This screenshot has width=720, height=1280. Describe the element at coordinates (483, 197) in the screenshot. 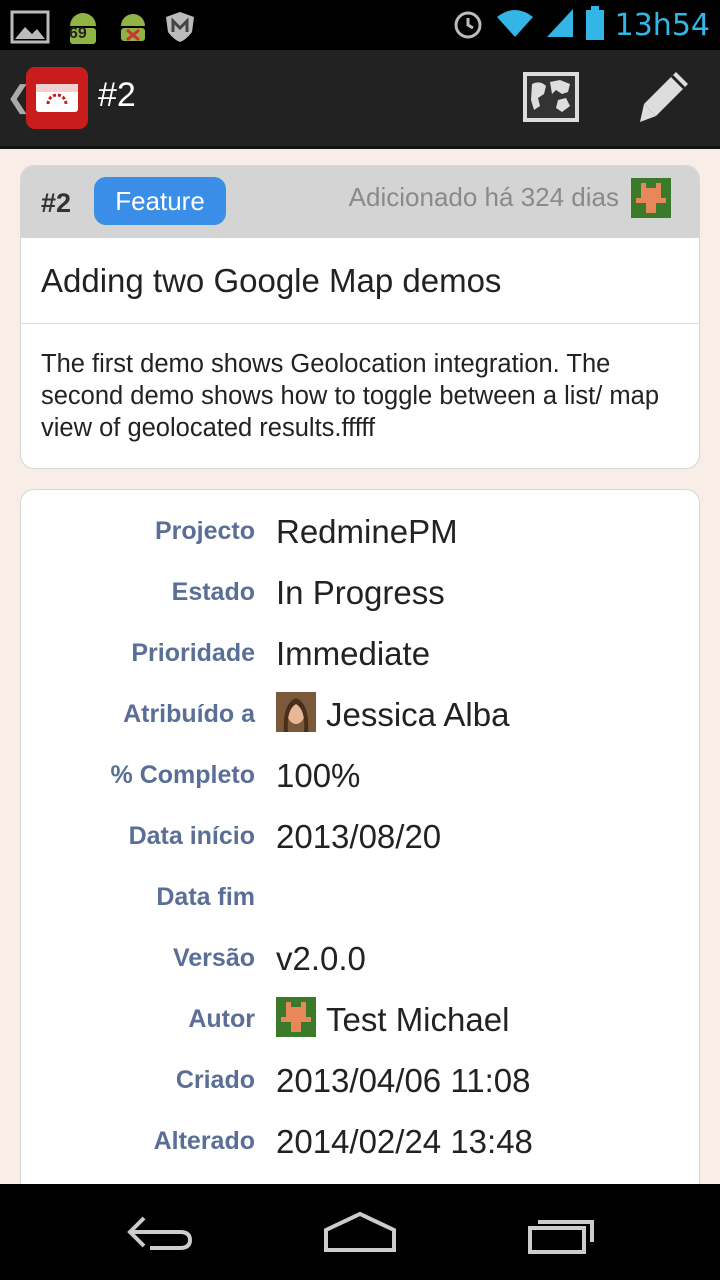

I see `added-time: Adicionado há 324 dias` at that location.